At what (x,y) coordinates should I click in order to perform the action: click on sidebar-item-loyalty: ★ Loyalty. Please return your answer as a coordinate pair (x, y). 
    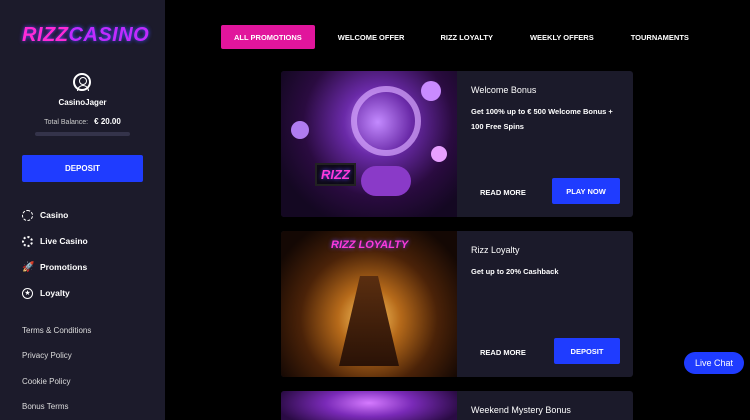
    Looking at the image, I should click on (55, 293).